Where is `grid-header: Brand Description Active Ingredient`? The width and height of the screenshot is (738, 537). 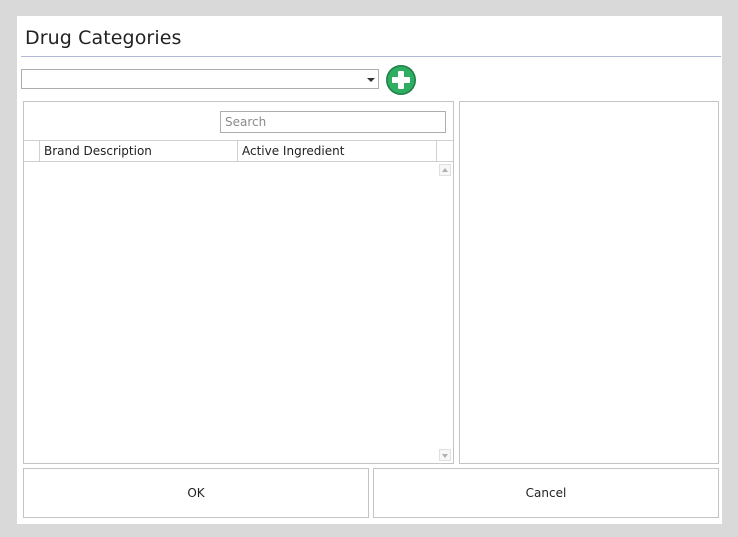
grid-header: Brand Description Active Ingredient is located at coordinates (238, 151).